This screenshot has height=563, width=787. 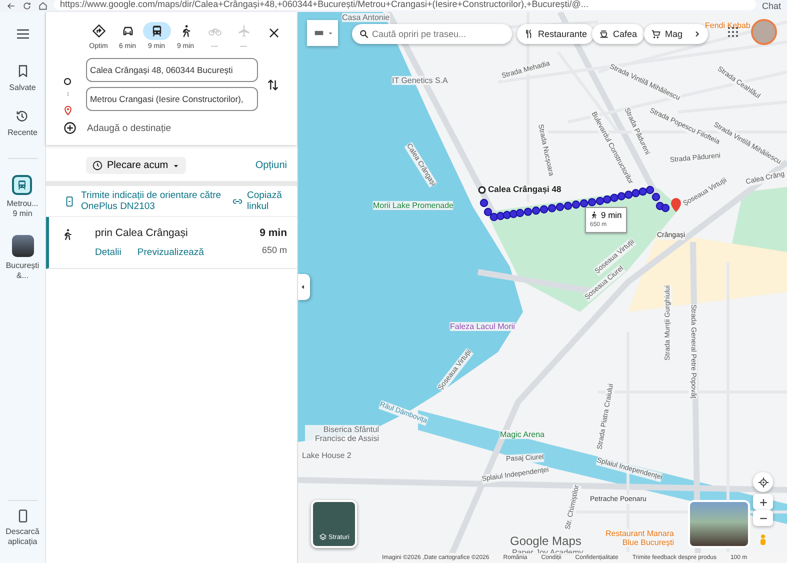 I want to click on origin-field: Calea Crângași 48, 060344 București, so click(x=172, y=70).